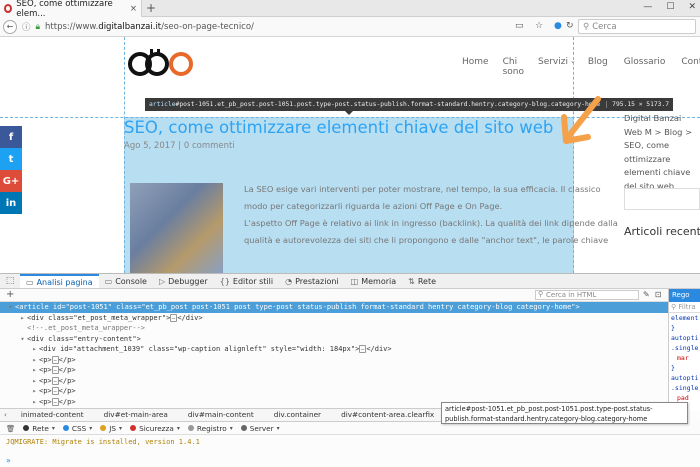 Image resolution: width=700 pixels, height=467 pixels. I want to click on html-tree-node: ▾ <div class="entry-content">, so click(334, 339).